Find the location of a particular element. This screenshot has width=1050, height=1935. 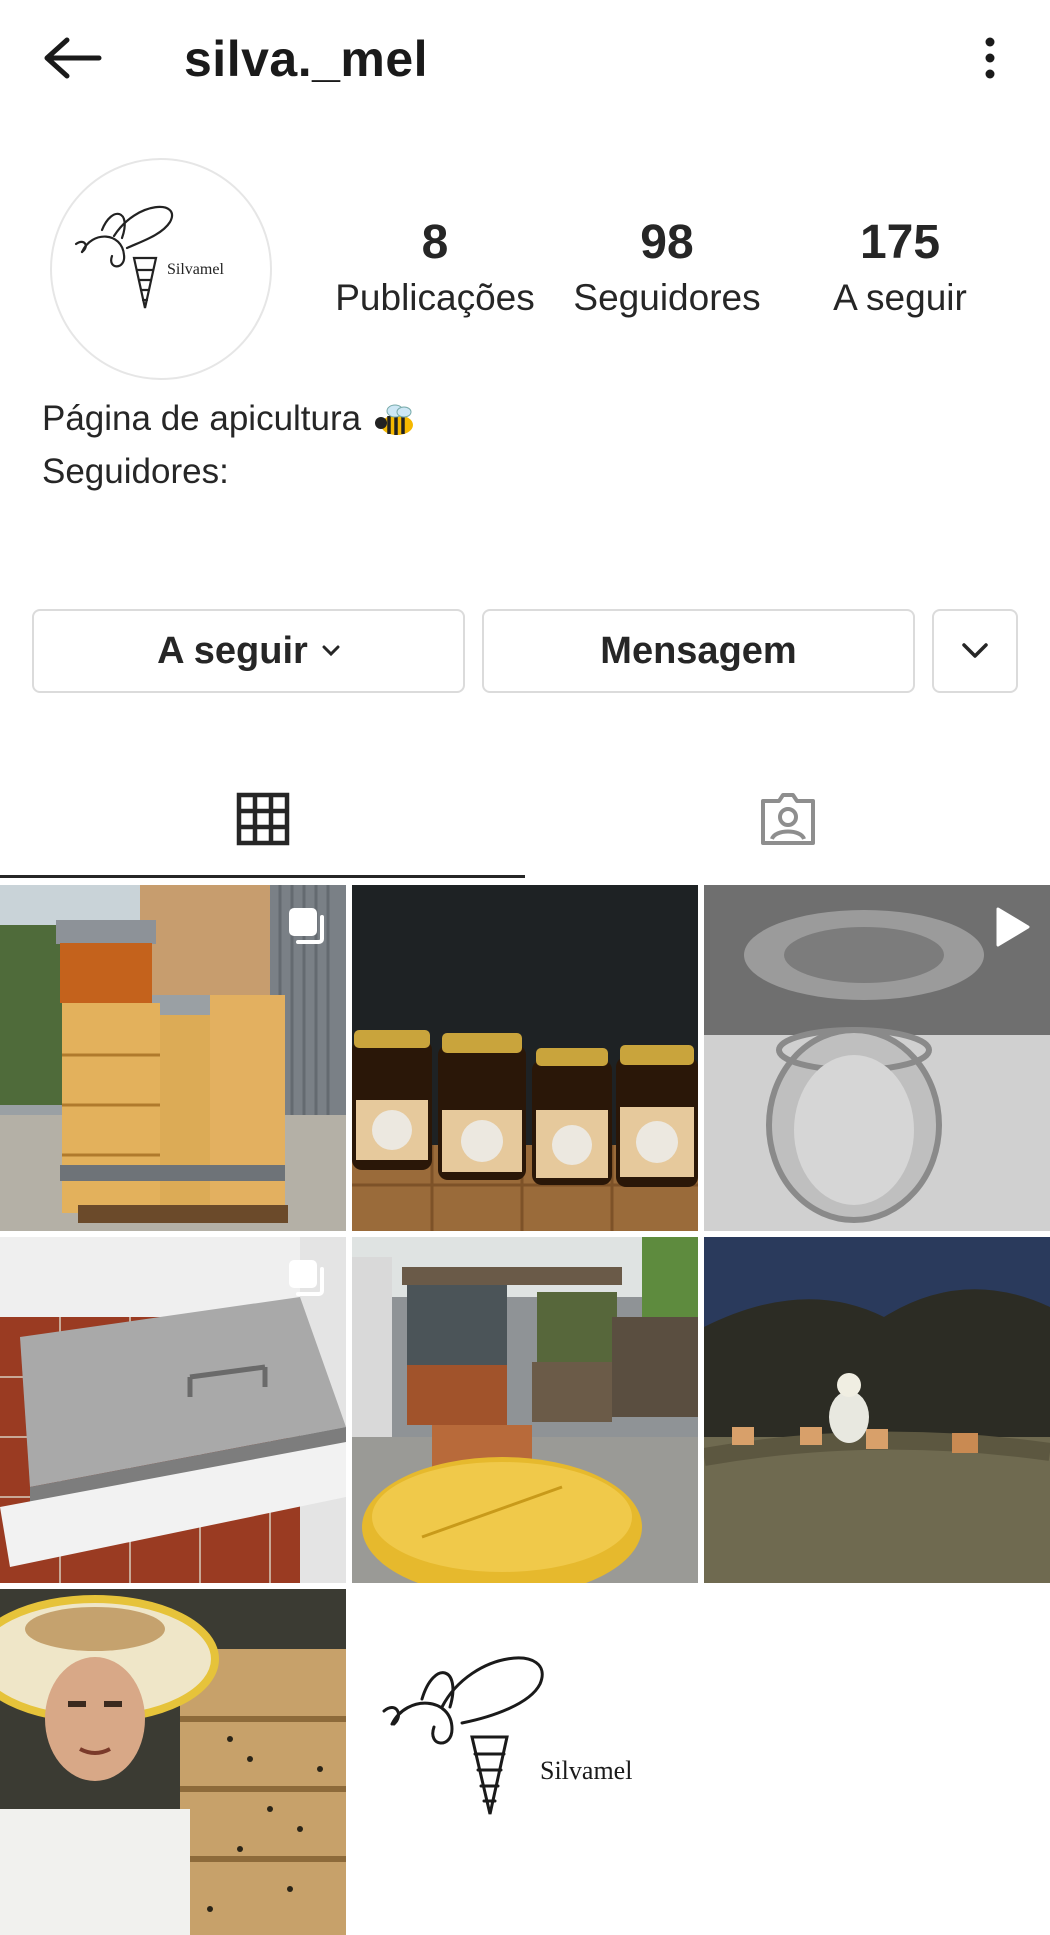

grid-icon is located at coordinates (262, 819).